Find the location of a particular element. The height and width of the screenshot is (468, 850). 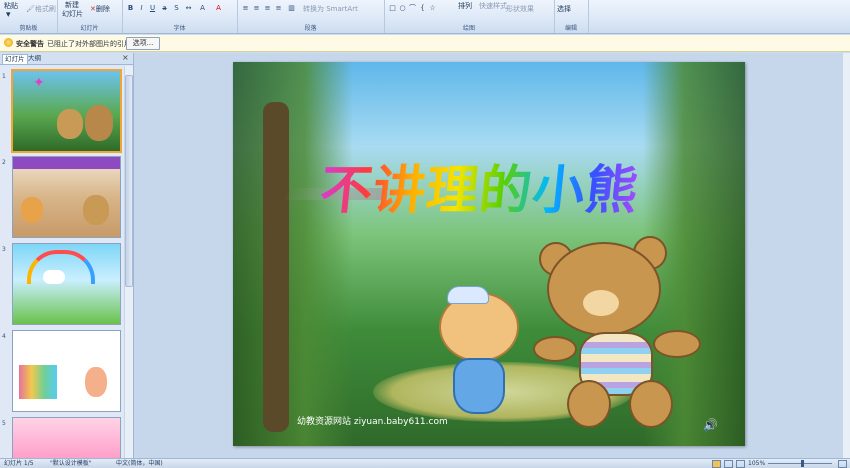

justify-icon: ≡ is located at coordinates (278, 8).